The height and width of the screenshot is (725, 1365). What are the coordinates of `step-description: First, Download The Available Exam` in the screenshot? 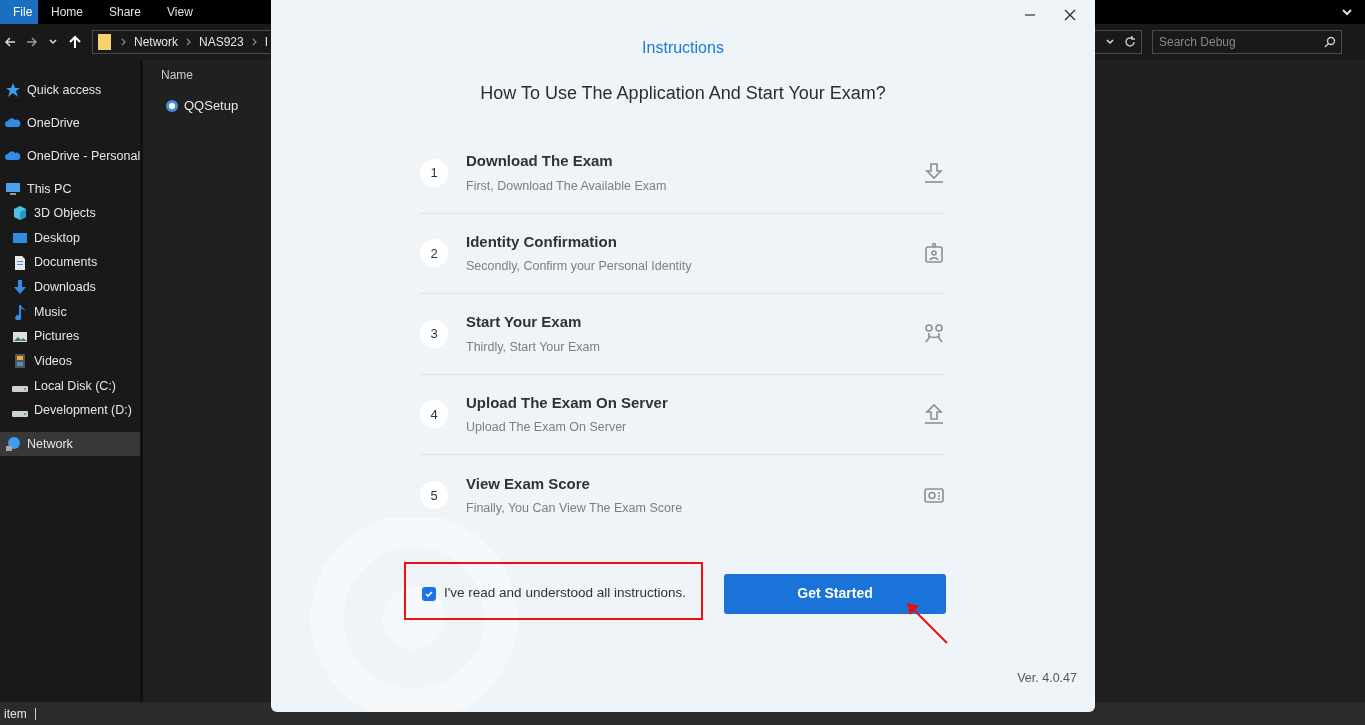 It's located at (567, 186).